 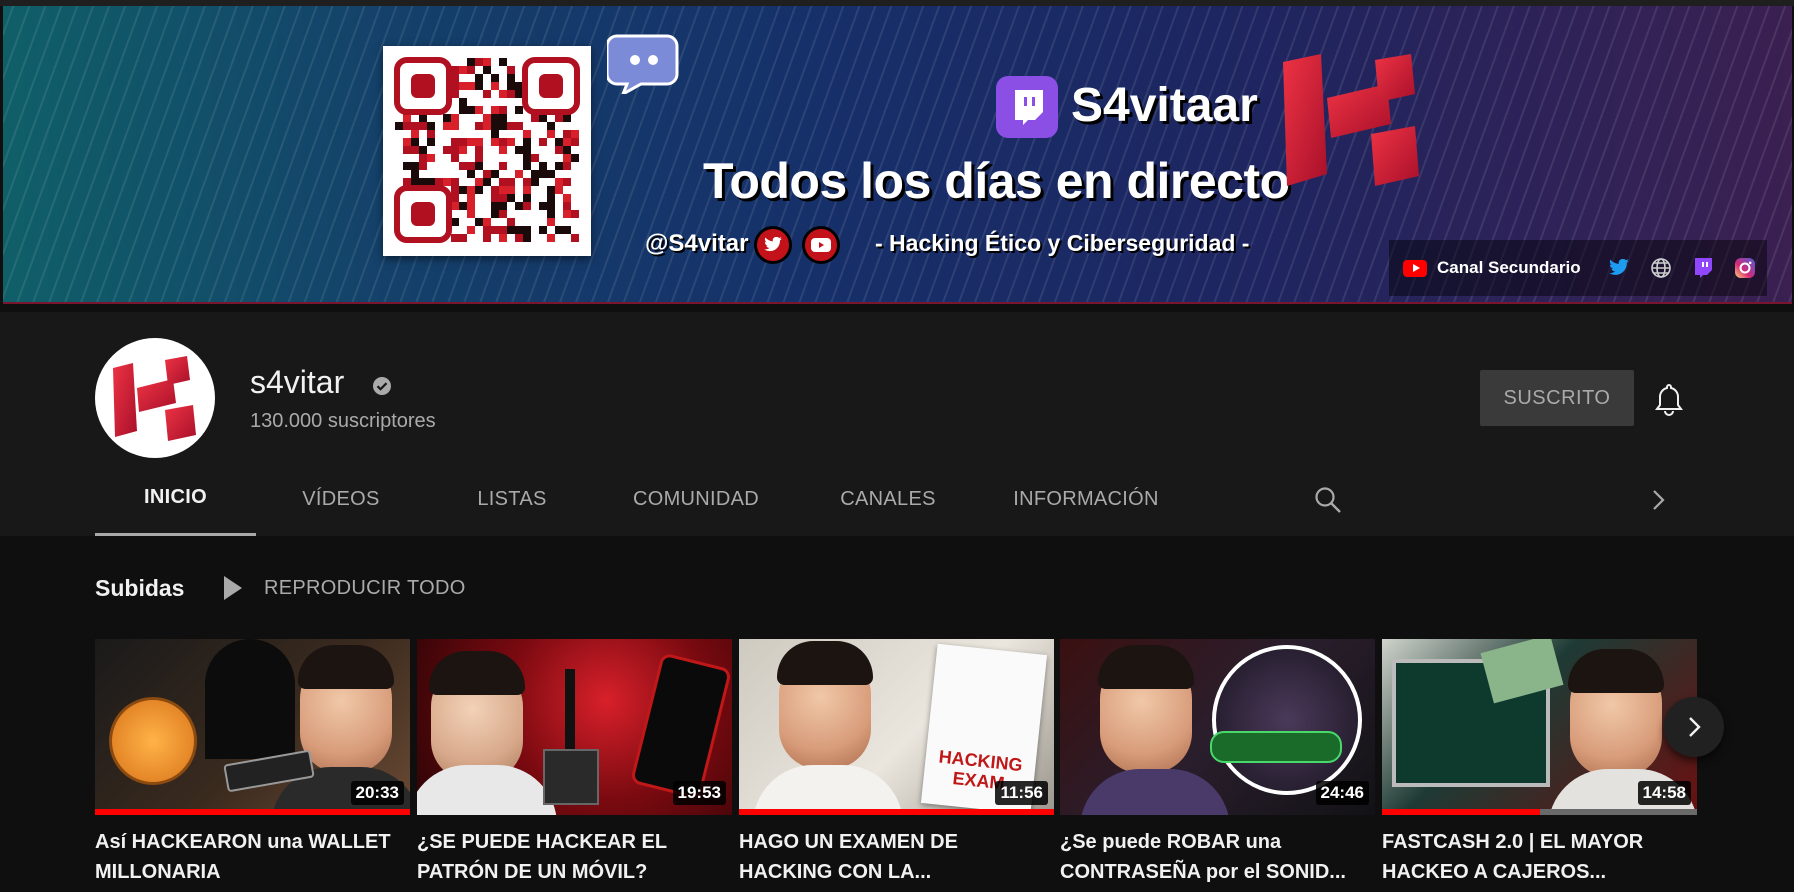 I want to click on subscribed-button: SUSCRITO, so click(x=1557, y=398).